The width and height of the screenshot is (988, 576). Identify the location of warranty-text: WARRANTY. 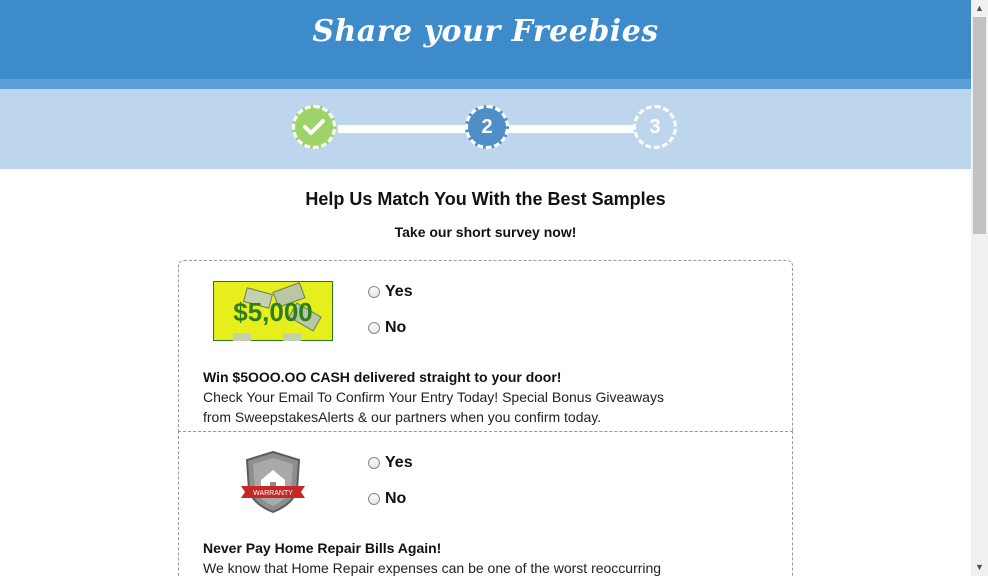
(273, 493).